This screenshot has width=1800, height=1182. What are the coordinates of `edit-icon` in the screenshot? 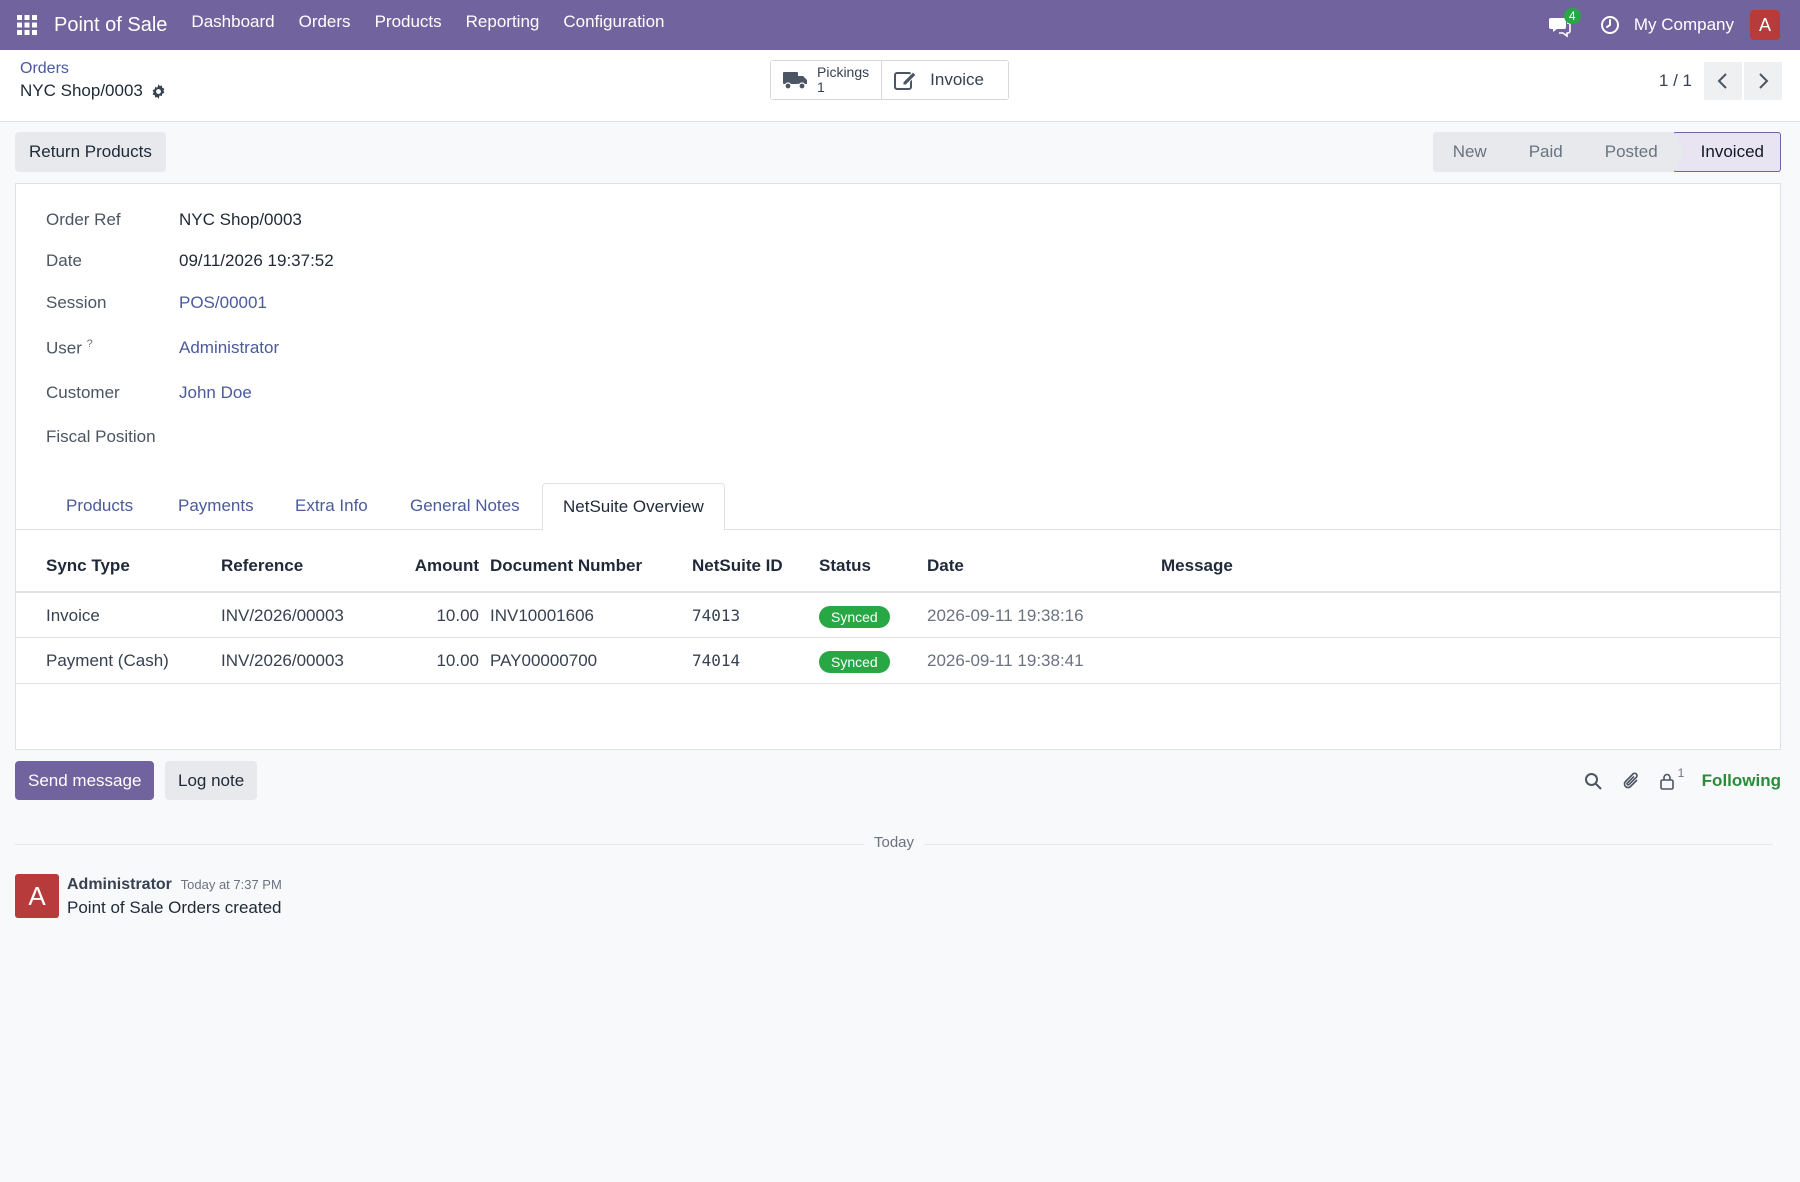 It's located at (905, 80).